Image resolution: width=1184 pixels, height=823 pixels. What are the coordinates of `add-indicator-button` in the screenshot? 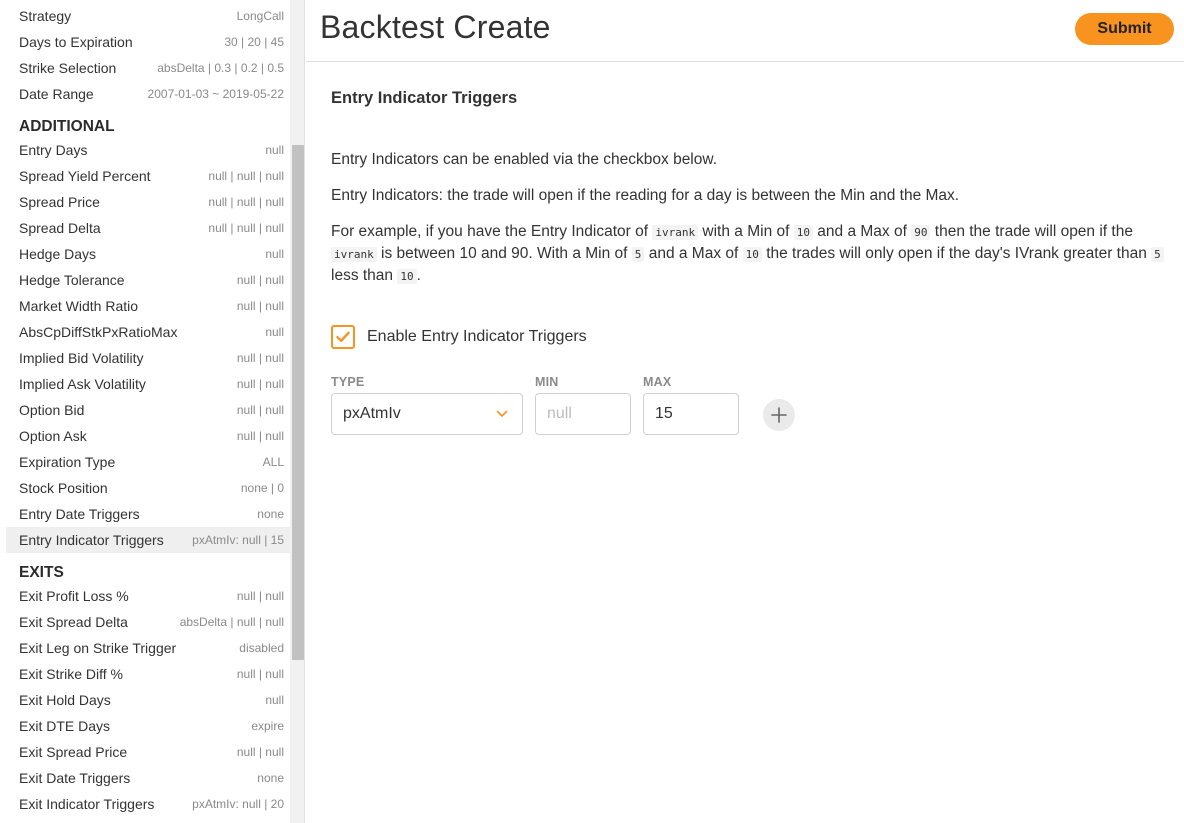 It's located at (779, 415).